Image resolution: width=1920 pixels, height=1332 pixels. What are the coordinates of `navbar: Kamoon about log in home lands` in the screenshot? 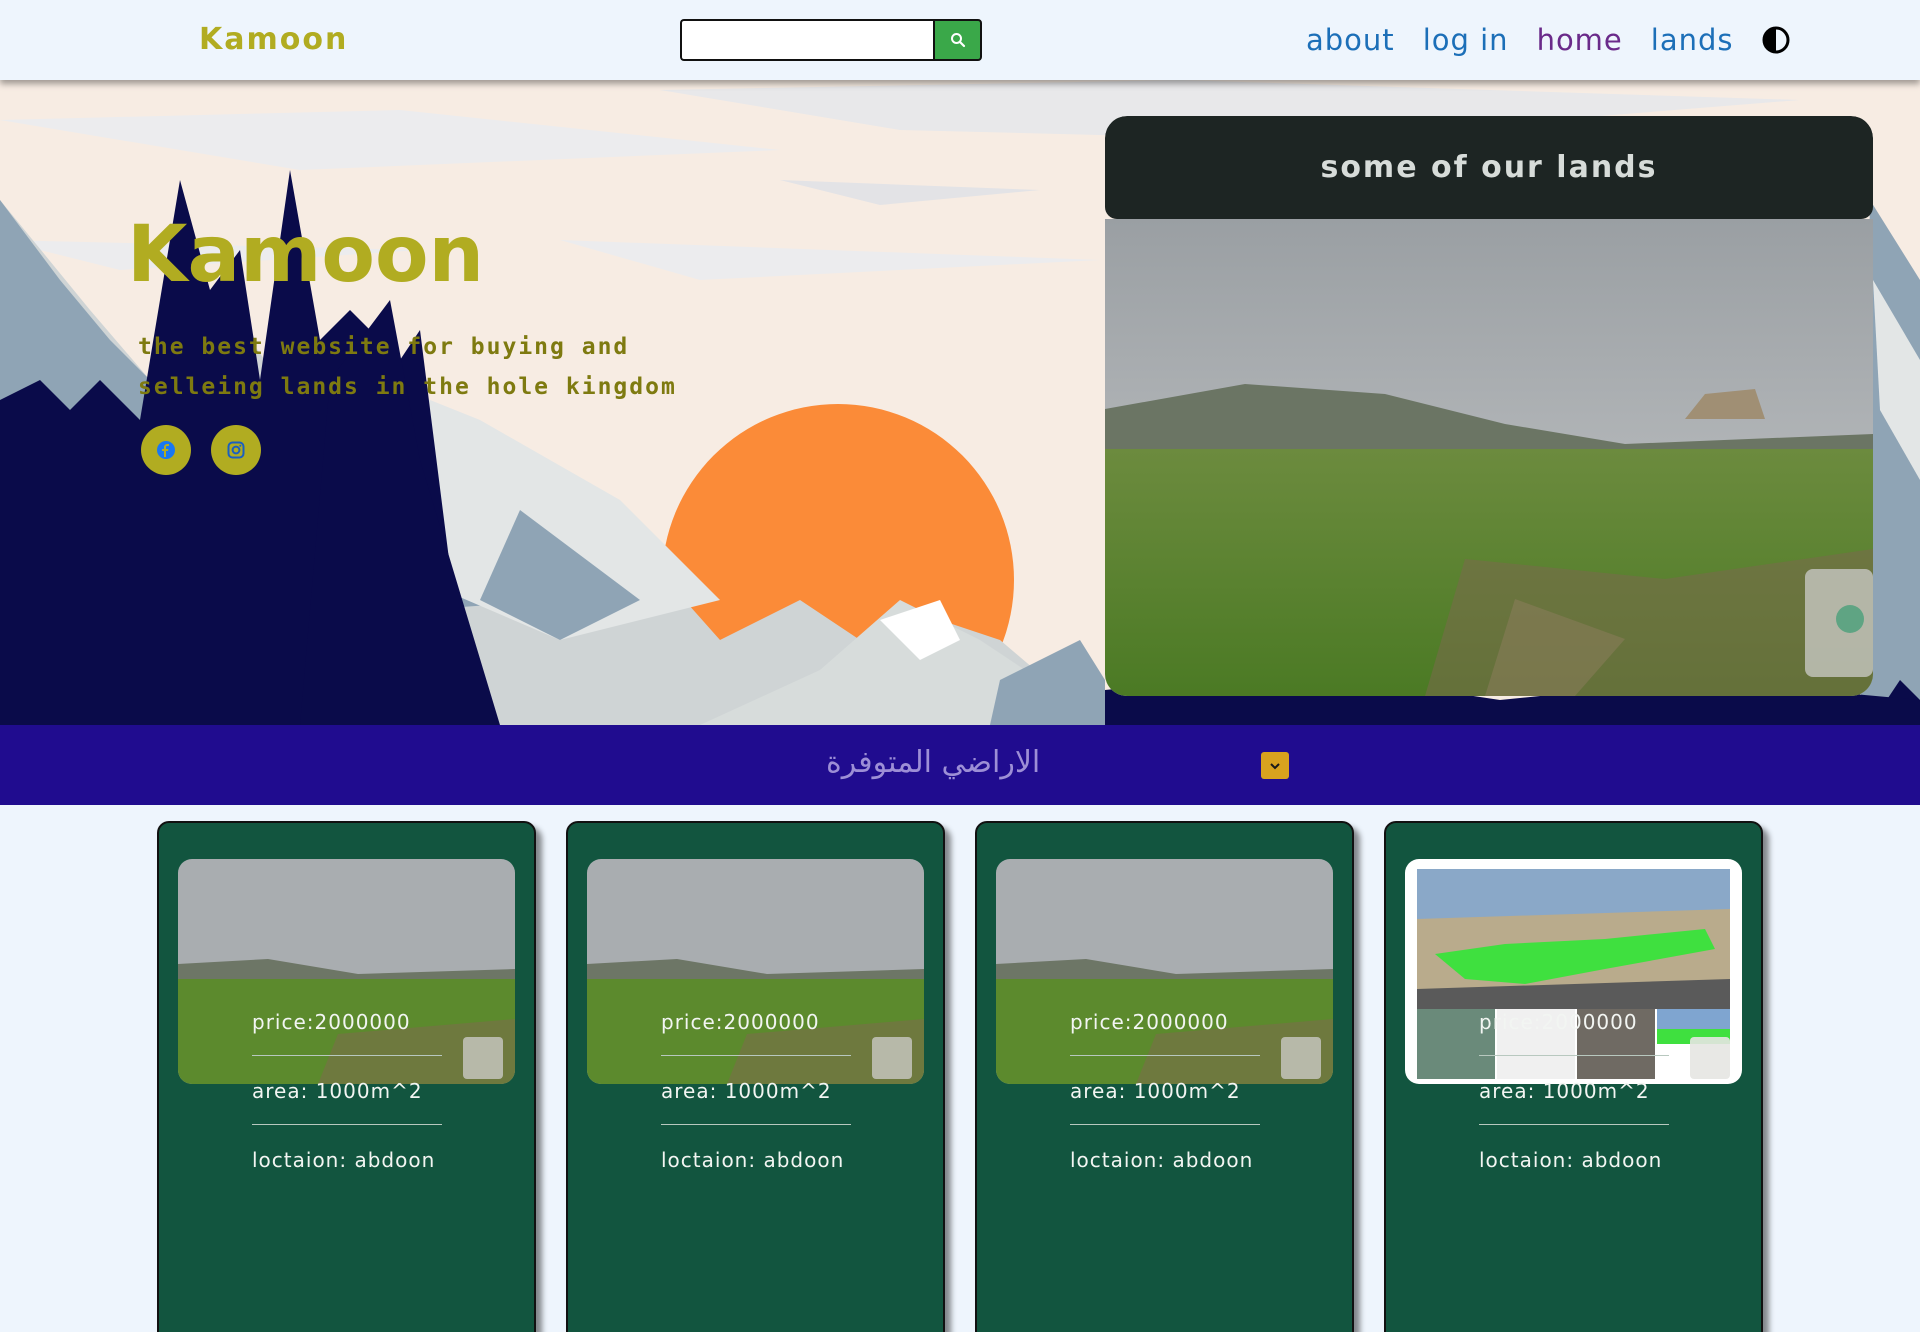 It's located at (960, 40).